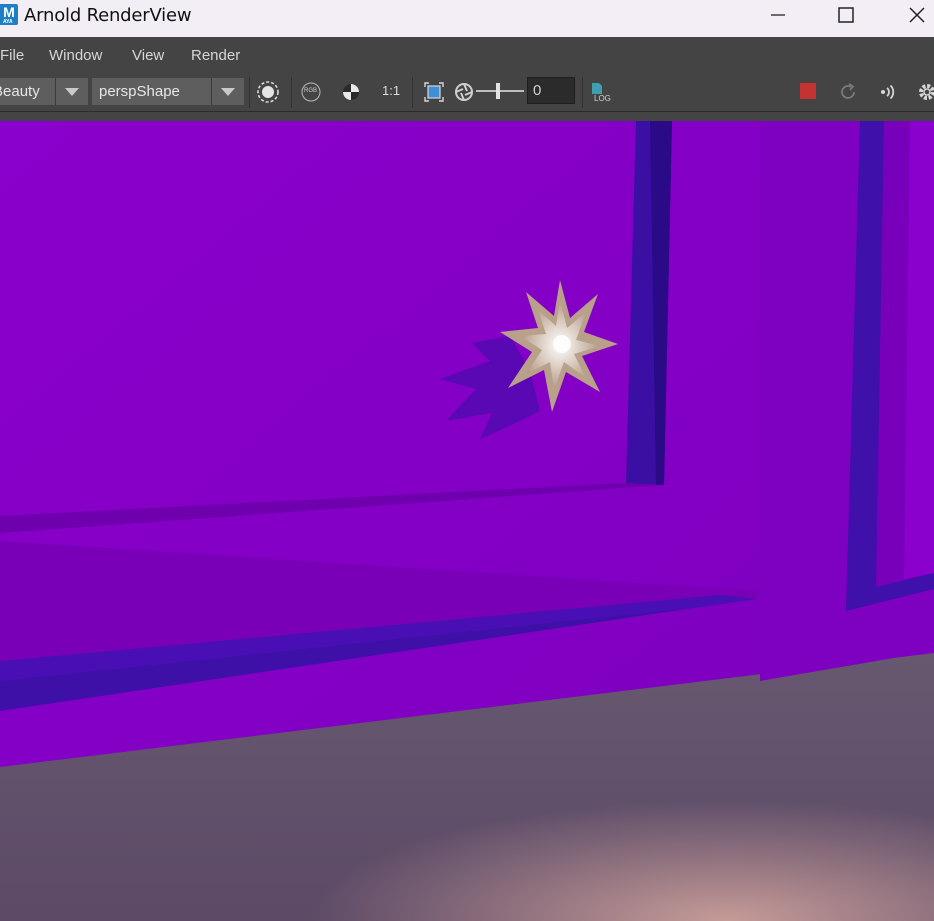  I want to click on refresh-render-button, so click(848, 92).